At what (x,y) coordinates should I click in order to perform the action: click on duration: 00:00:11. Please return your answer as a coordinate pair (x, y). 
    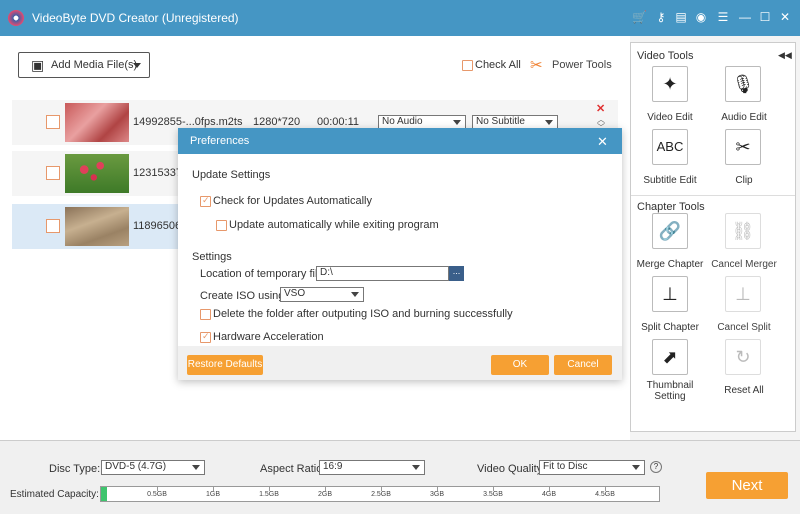
    Looking at the image, I should click on (338, 122).